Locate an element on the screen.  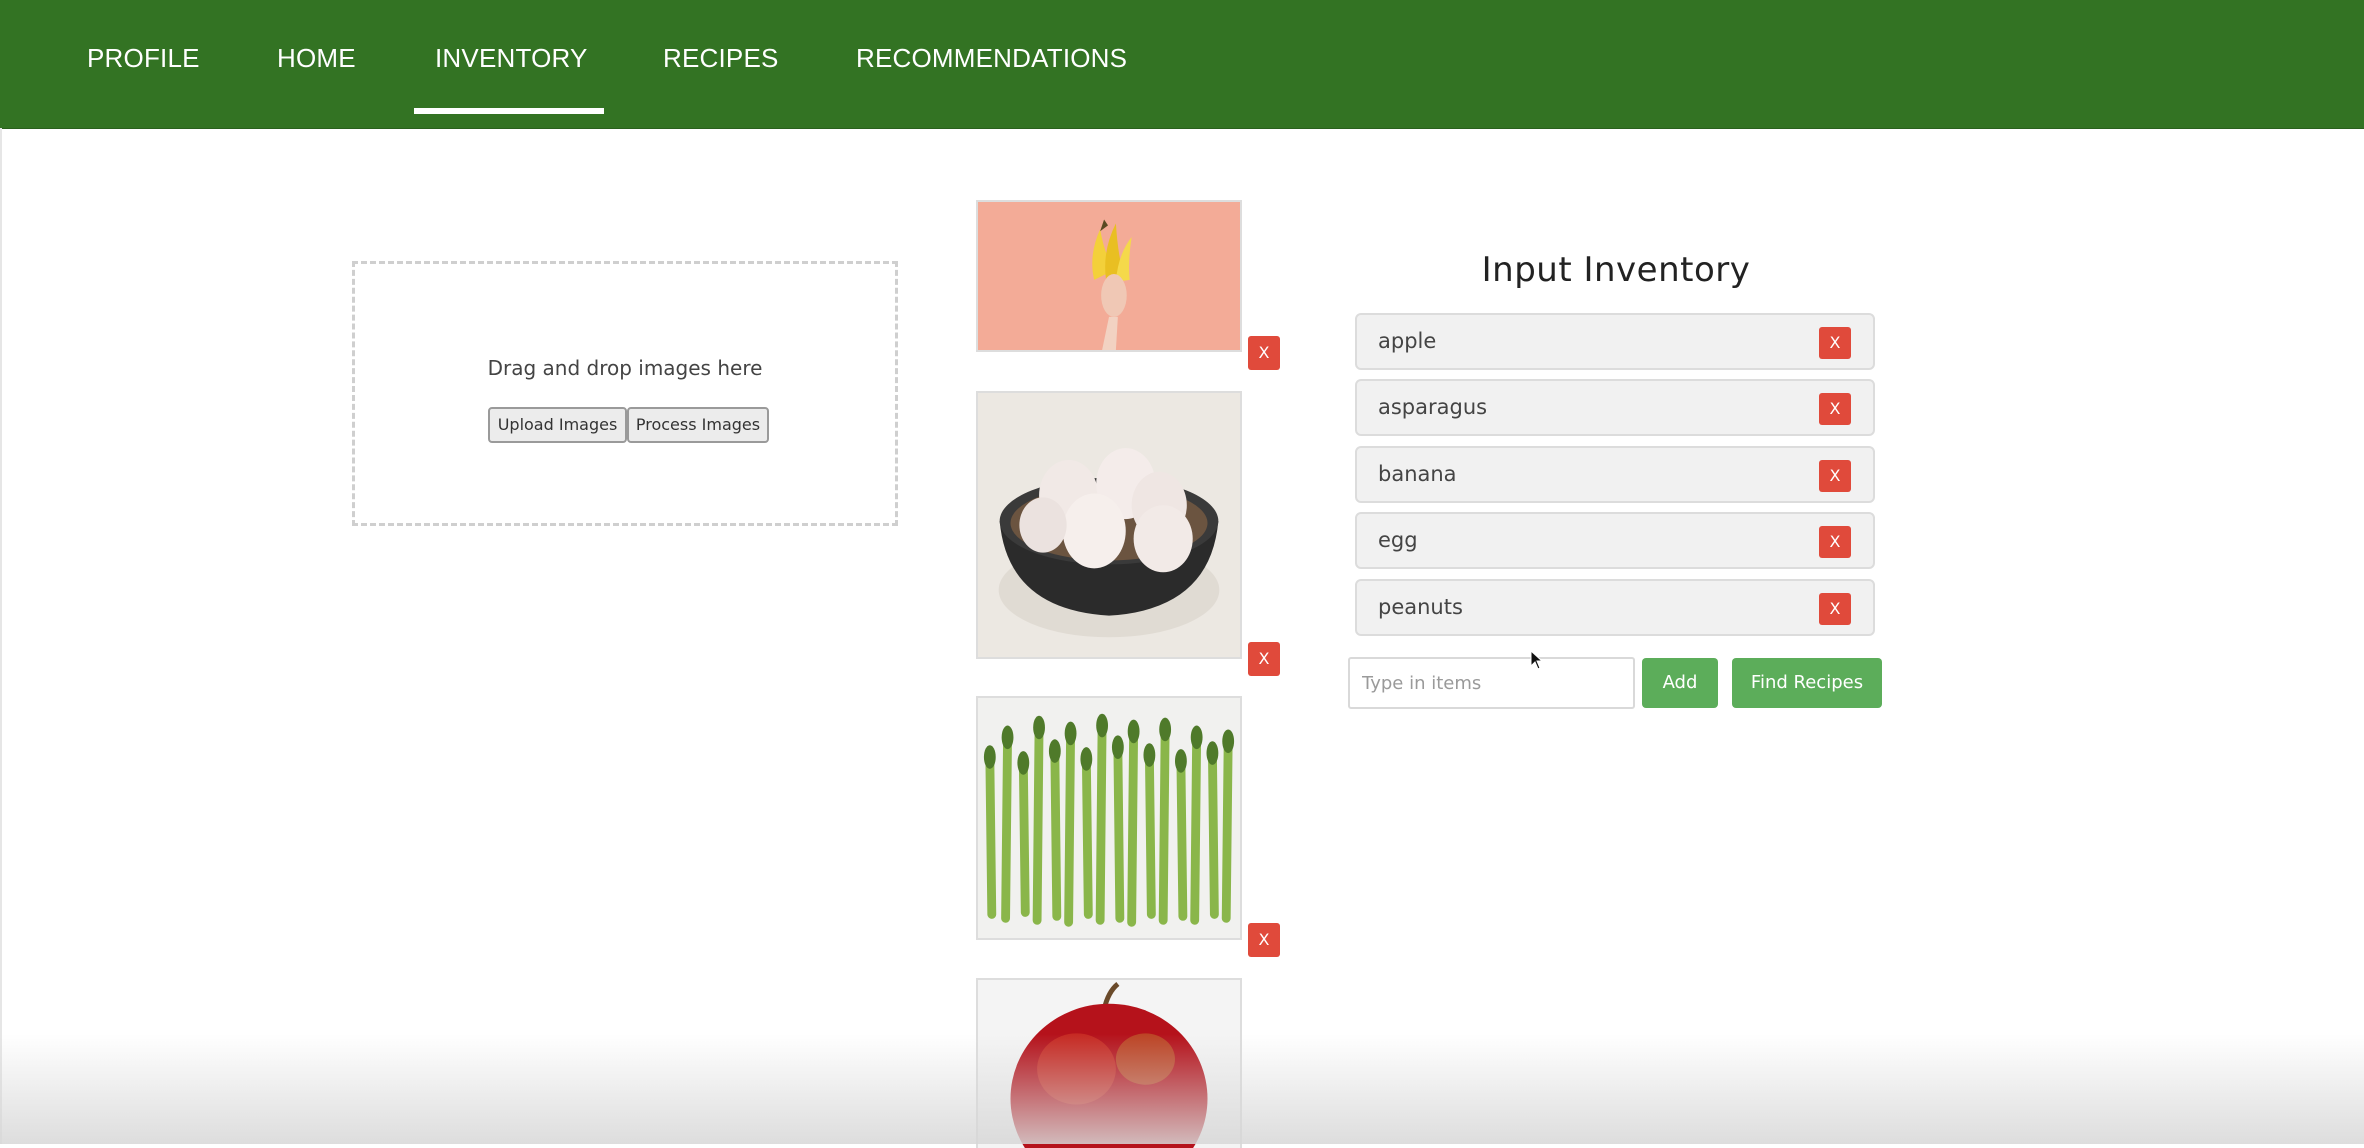
uploaded-image-apple is located at coordinates (1109, 1063).